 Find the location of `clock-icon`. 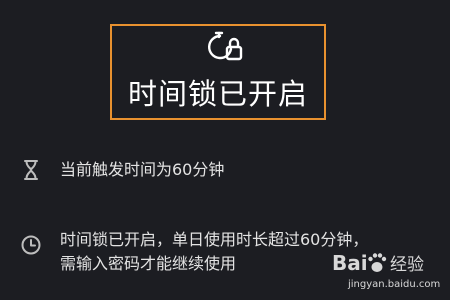

clock-icon is located at coordinates (31, 245).